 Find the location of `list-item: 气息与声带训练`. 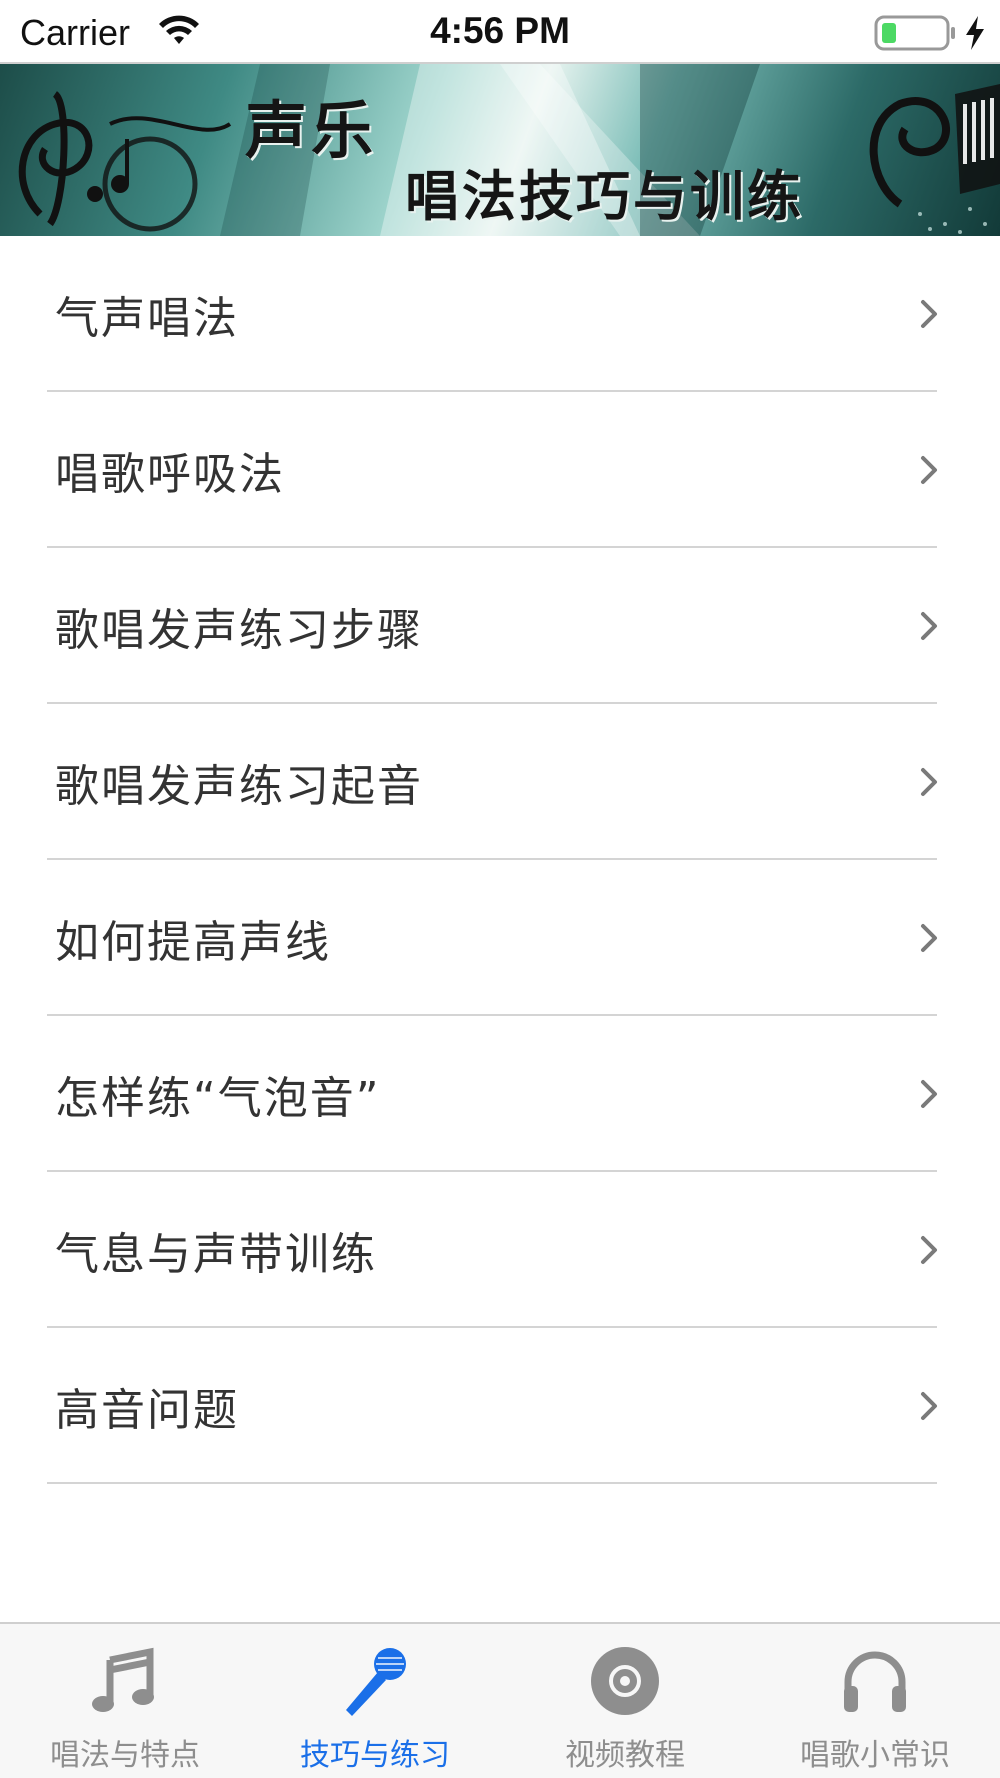

list-item: 气息与声带训练 is located at coordinates (500, 1250).